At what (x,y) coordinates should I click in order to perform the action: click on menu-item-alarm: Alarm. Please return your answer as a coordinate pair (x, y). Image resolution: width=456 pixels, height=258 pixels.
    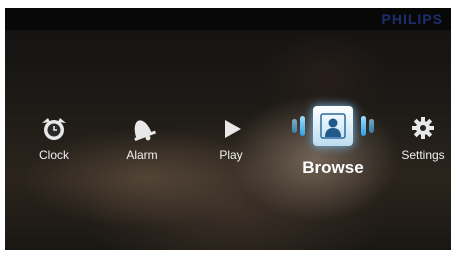
    Looking at the image, I should click on (142, 138).